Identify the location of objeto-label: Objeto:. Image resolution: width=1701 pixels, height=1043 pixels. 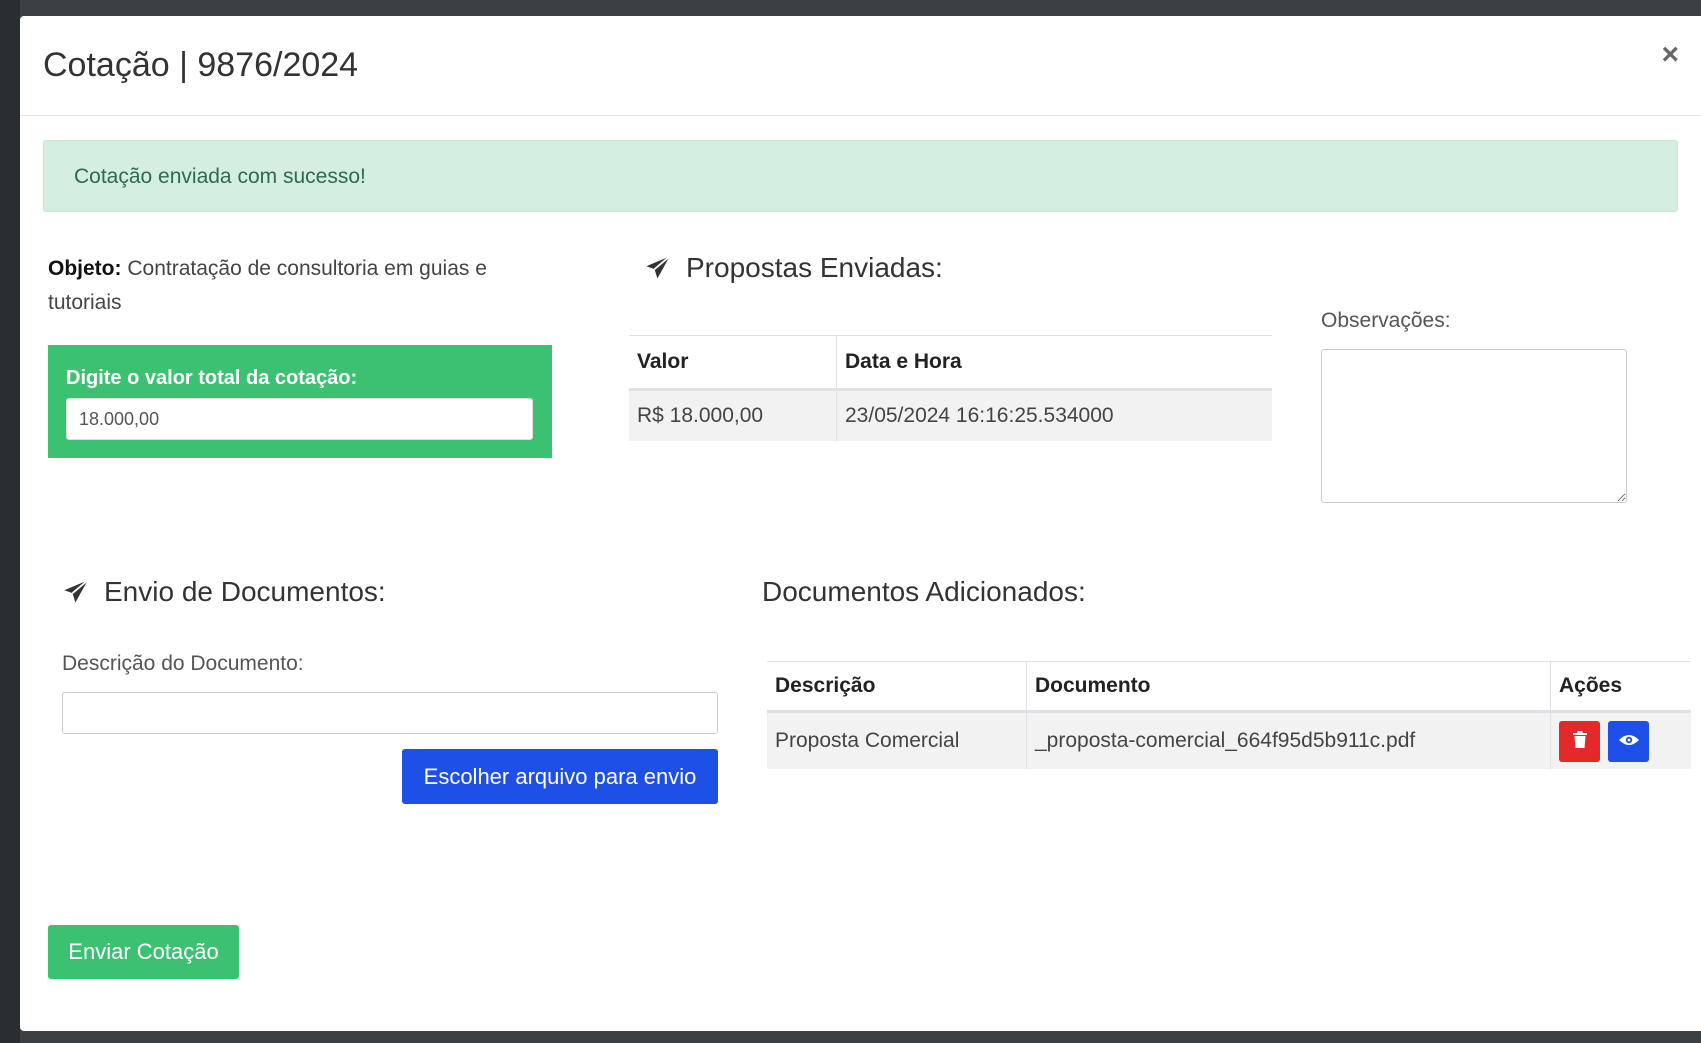
(85, 268).